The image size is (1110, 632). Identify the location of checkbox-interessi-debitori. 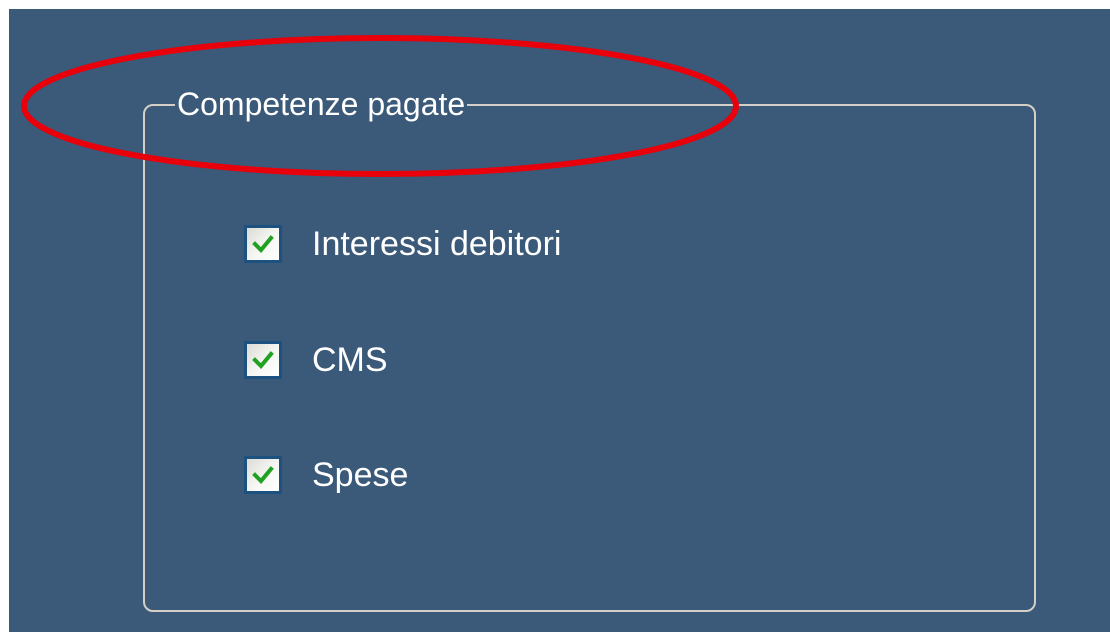
(263, 244).